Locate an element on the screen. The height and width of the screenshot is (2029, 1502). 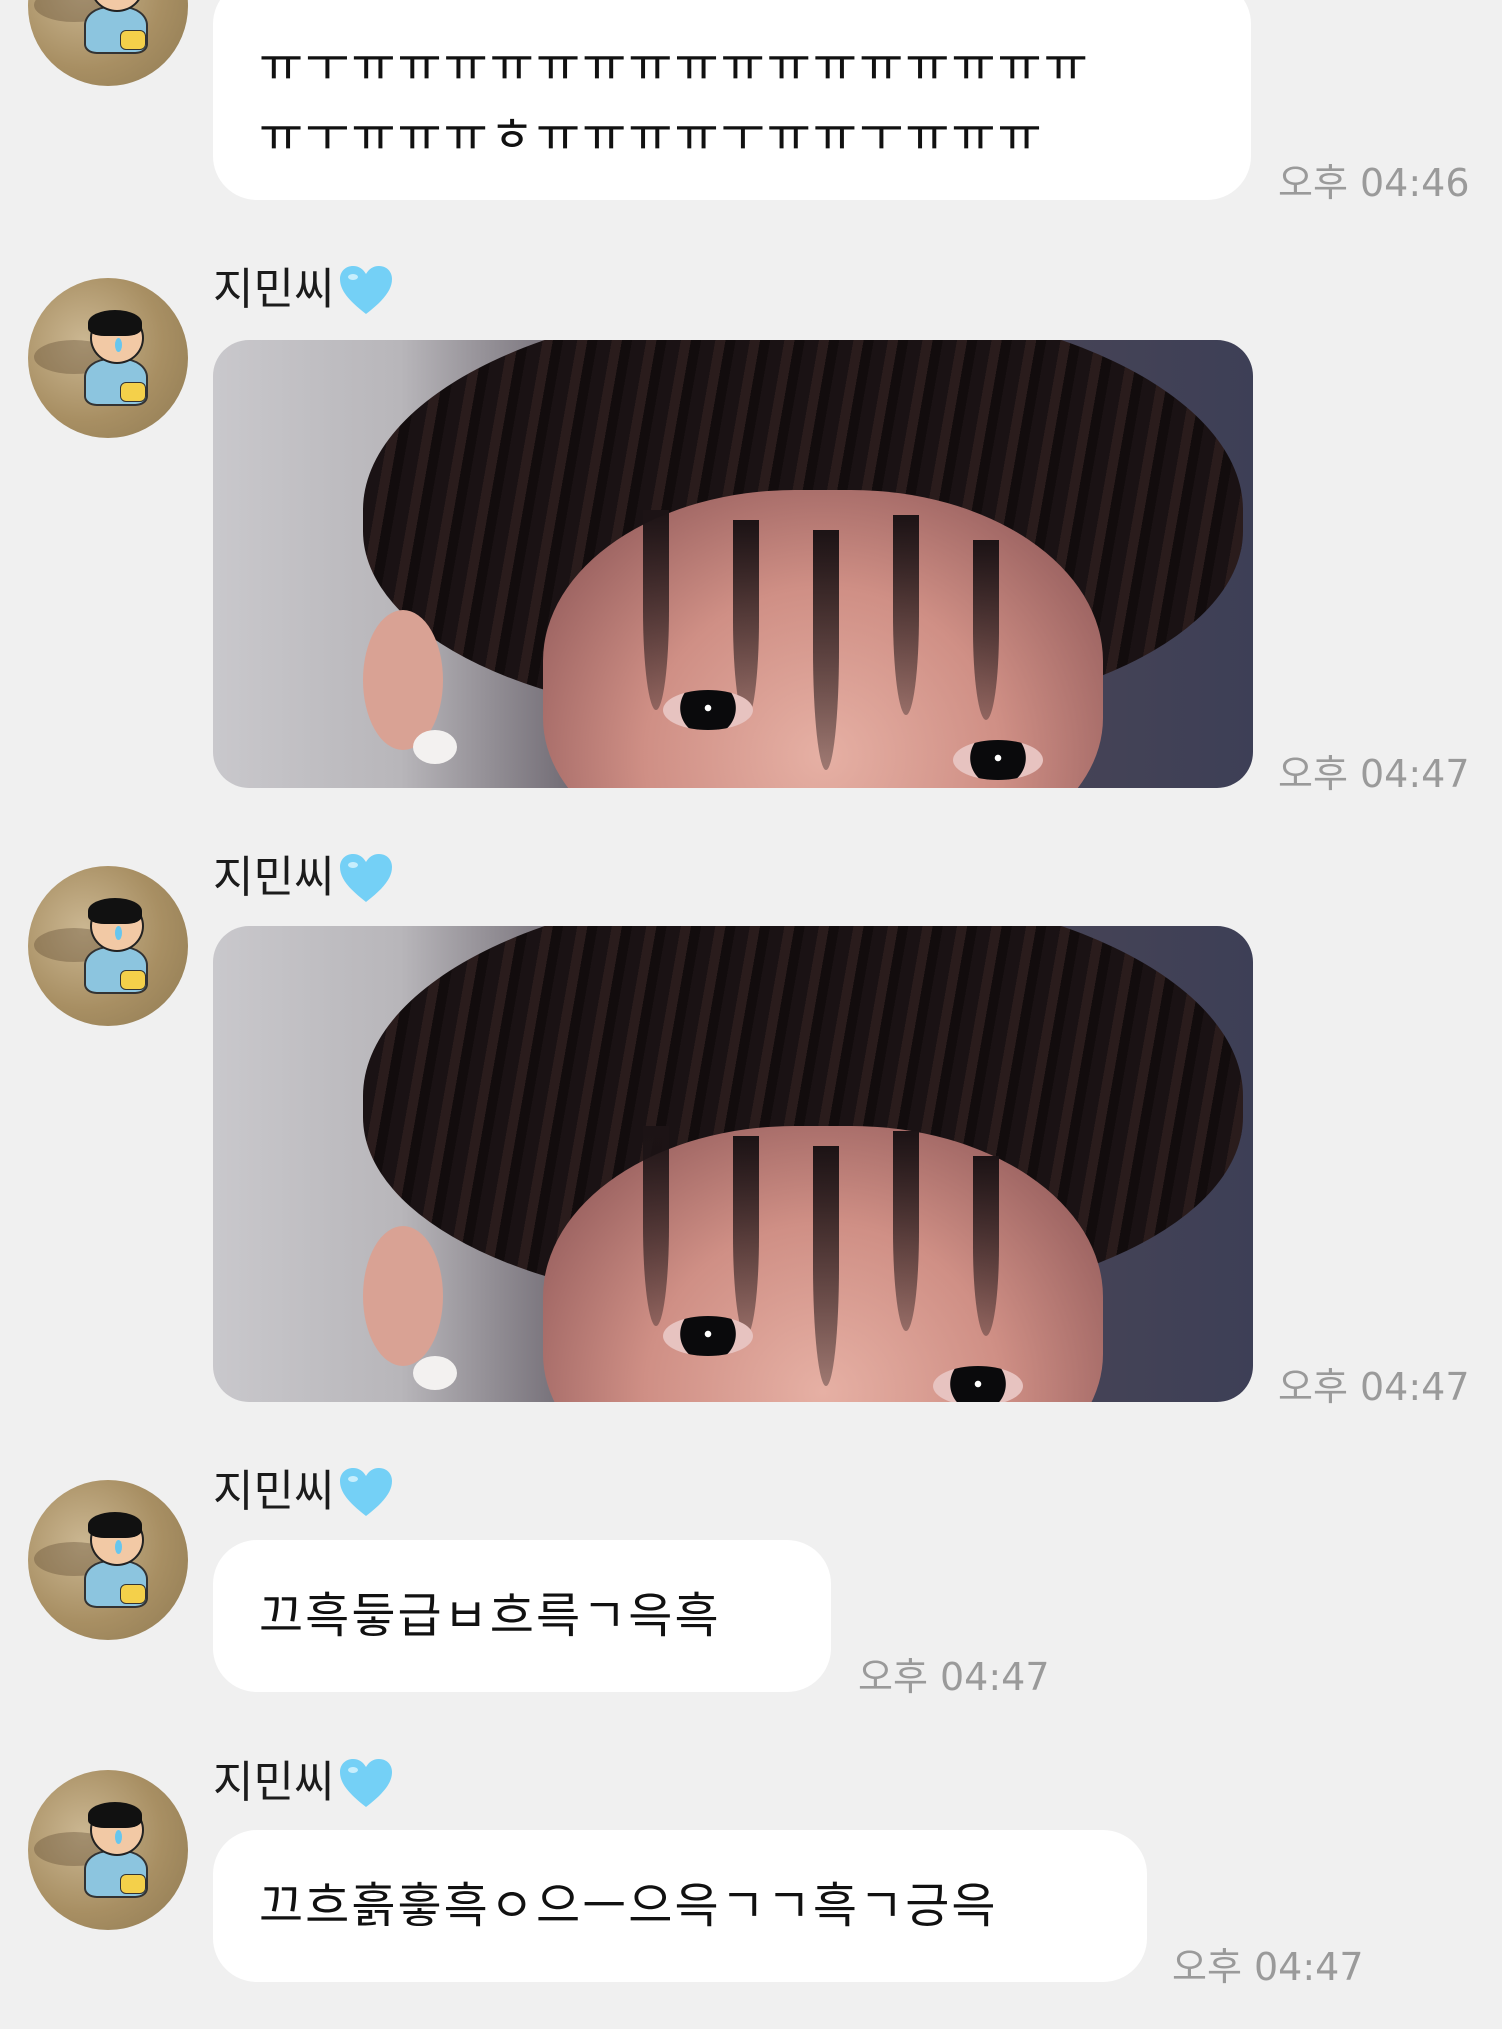
message-bubble: 끄흑듷급ㅂ흐륵ㄱ윽흑 is located at coordinates (522, 1616).